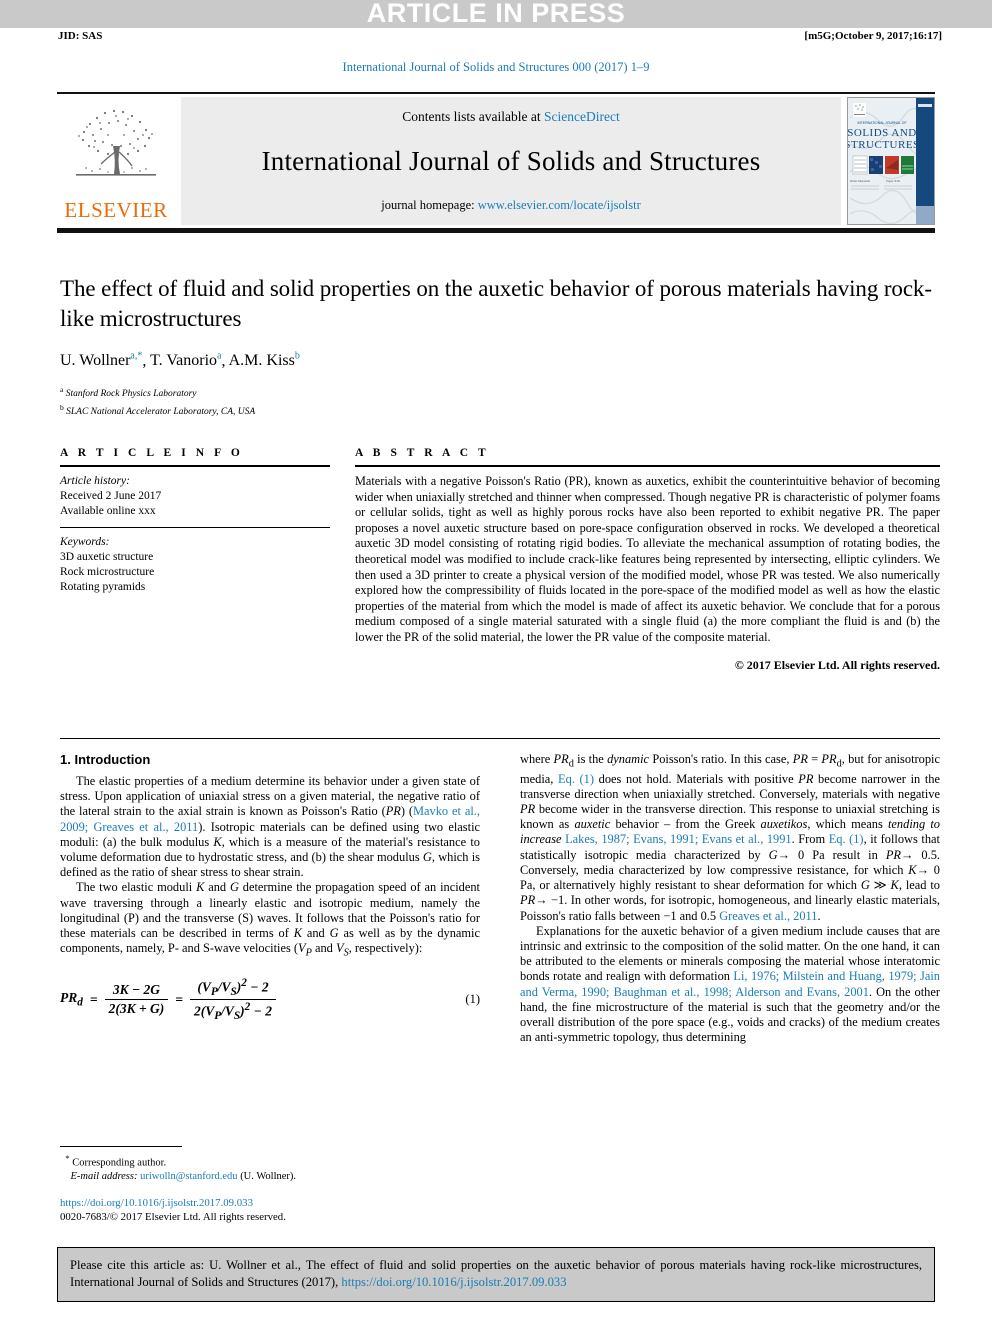 The height and width of the screenshot is (1323, 992). I want to click on elsevier-tree-icon, so click(116, 142).